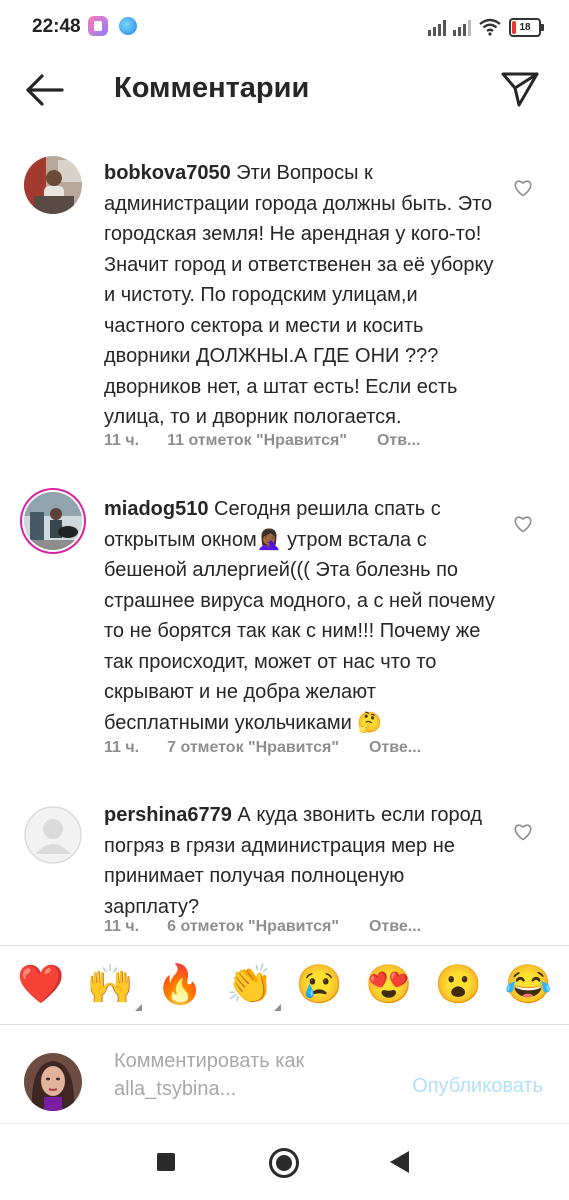 The height and width of the screenshot is (1200, 569). What do you see at coordinates (253, 927) in the screenshot?
I see `comment-likes: 6 отметок "Нравится"` at bounding box center [253, 927].